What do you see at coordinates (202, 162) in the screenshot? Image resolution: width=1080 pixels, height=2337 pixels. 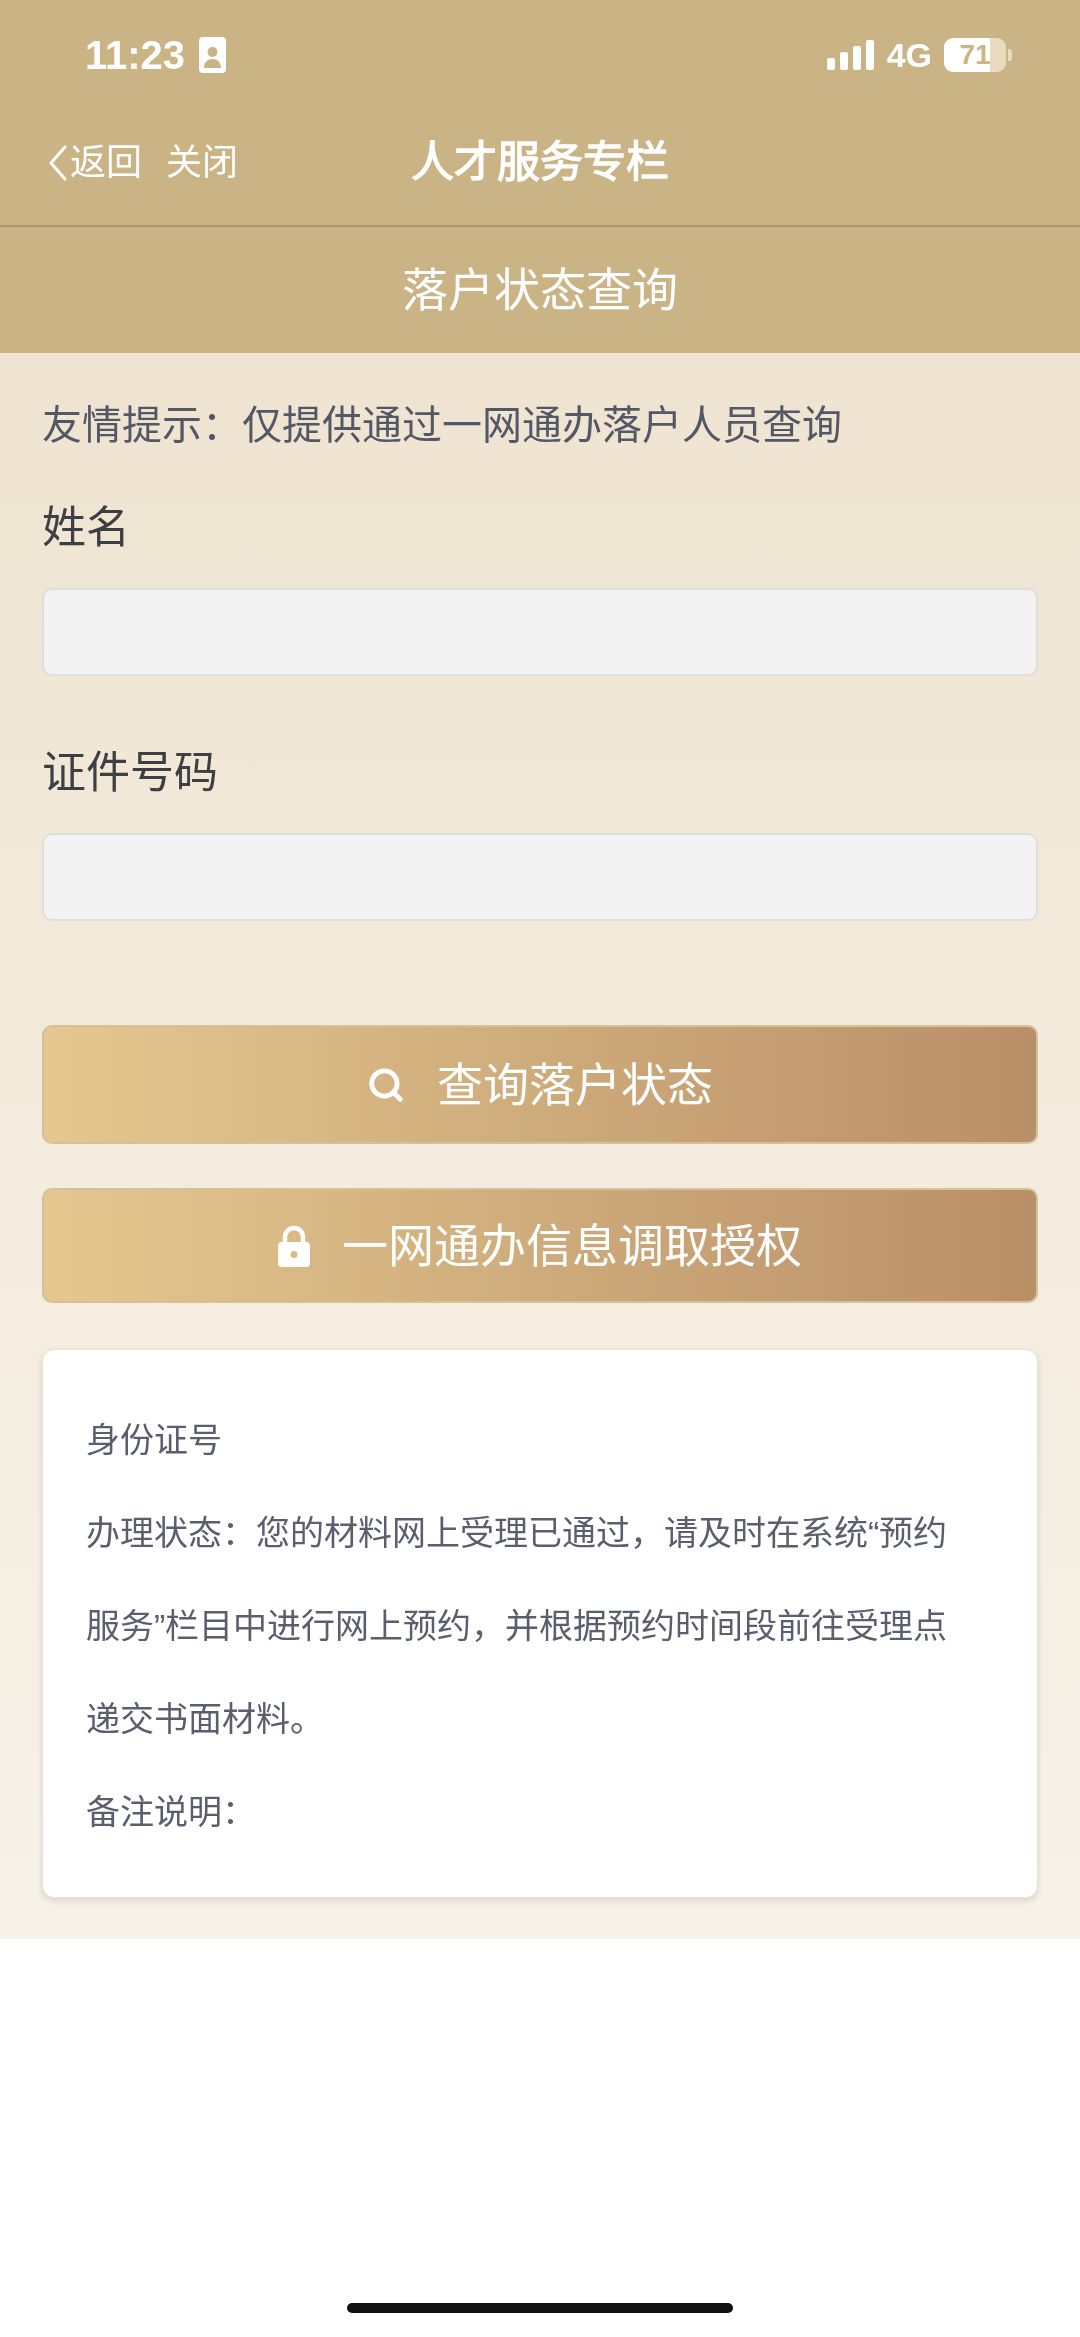 I see `close-button: 关闭` at bounding box center [202, 162].